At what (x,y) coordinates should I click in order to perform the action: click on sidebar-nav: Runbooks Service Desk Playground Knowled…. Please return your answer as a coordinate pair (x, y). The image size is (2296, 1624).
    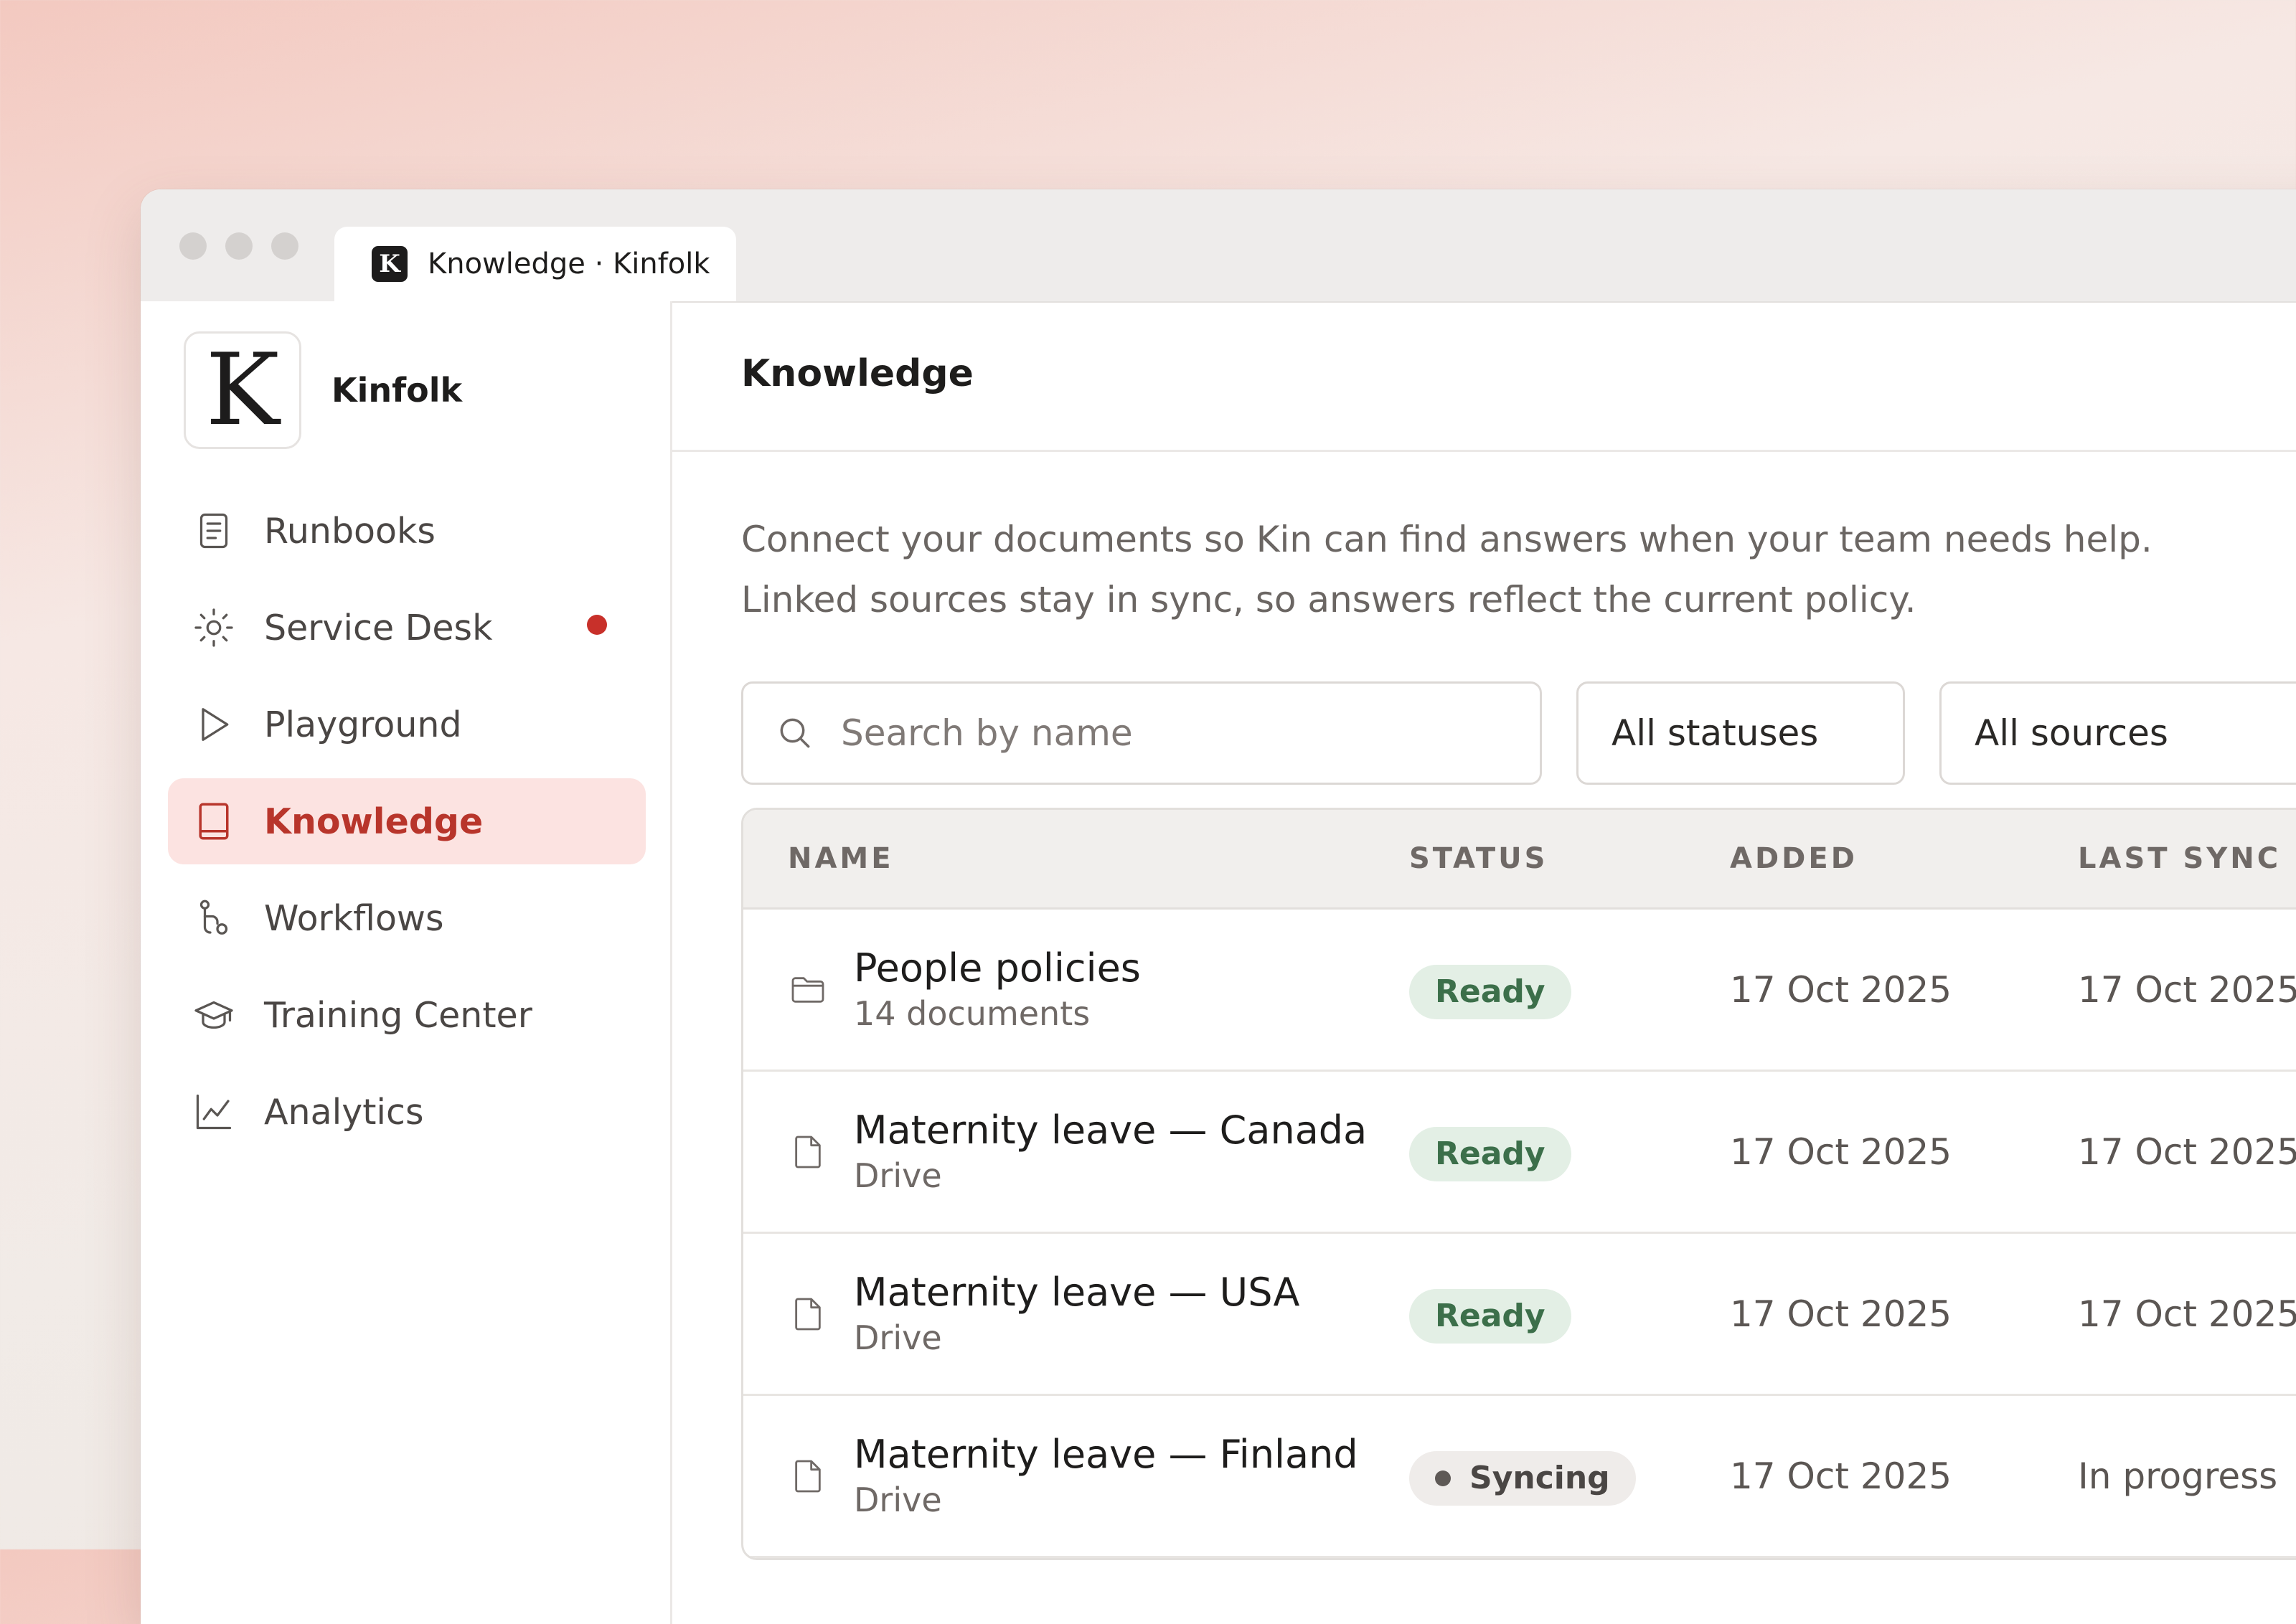
    Looking at the image, I should click on (407, 827).